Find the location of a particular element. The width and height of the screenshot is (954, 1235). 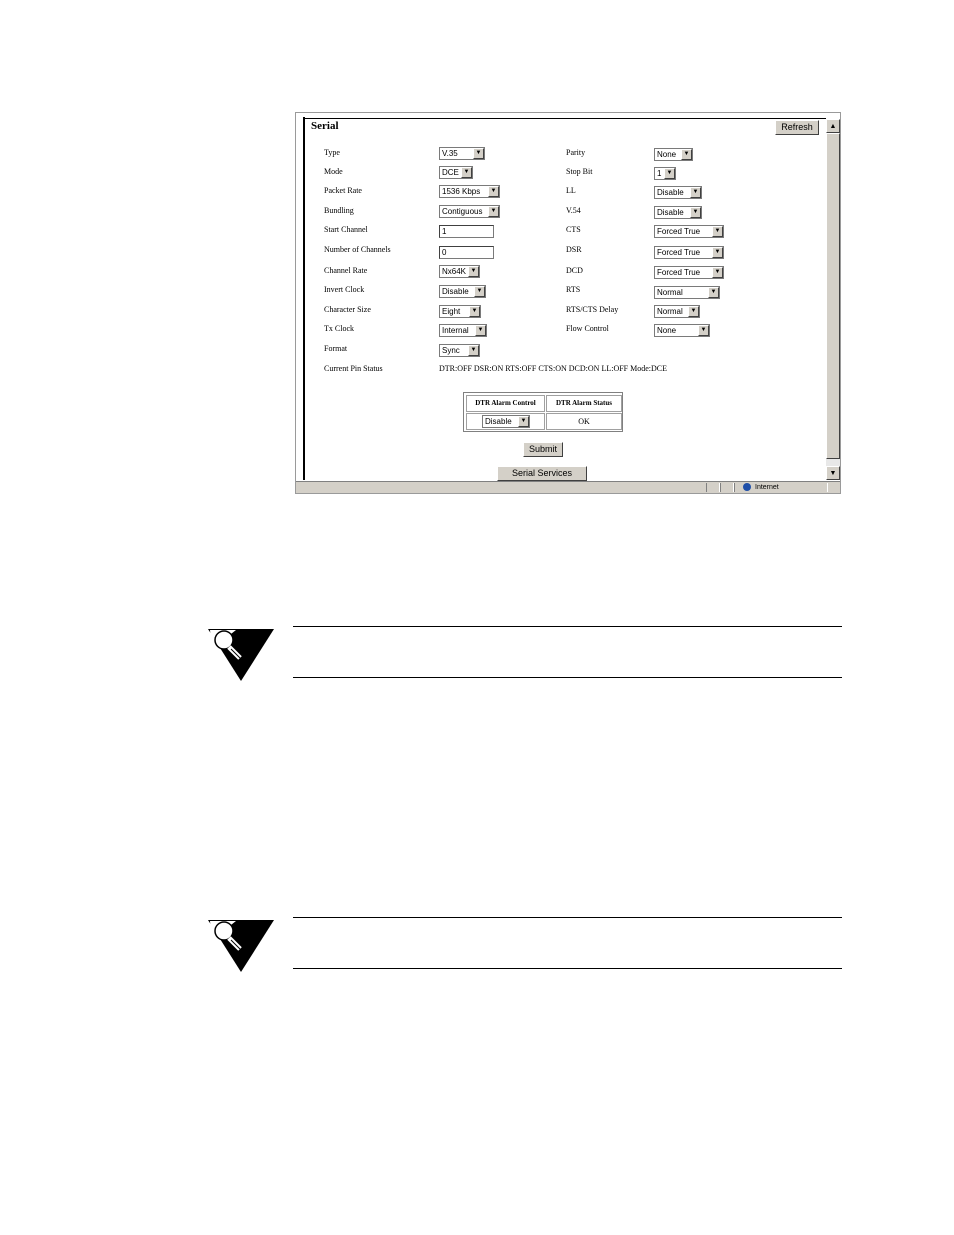

tx-clock-select: Internal ▼ is located at coordinates (463, 330).